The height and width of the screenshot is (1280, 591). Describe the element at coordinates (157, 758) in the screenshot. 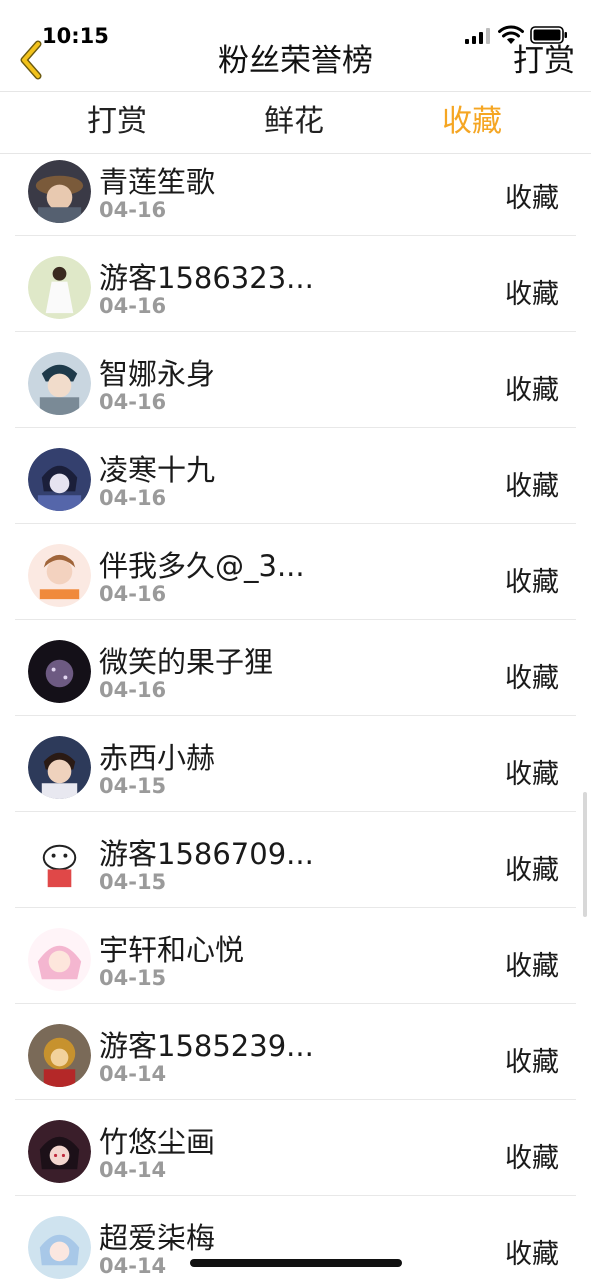

I see `fan-name: 赤西小赫` at that location.